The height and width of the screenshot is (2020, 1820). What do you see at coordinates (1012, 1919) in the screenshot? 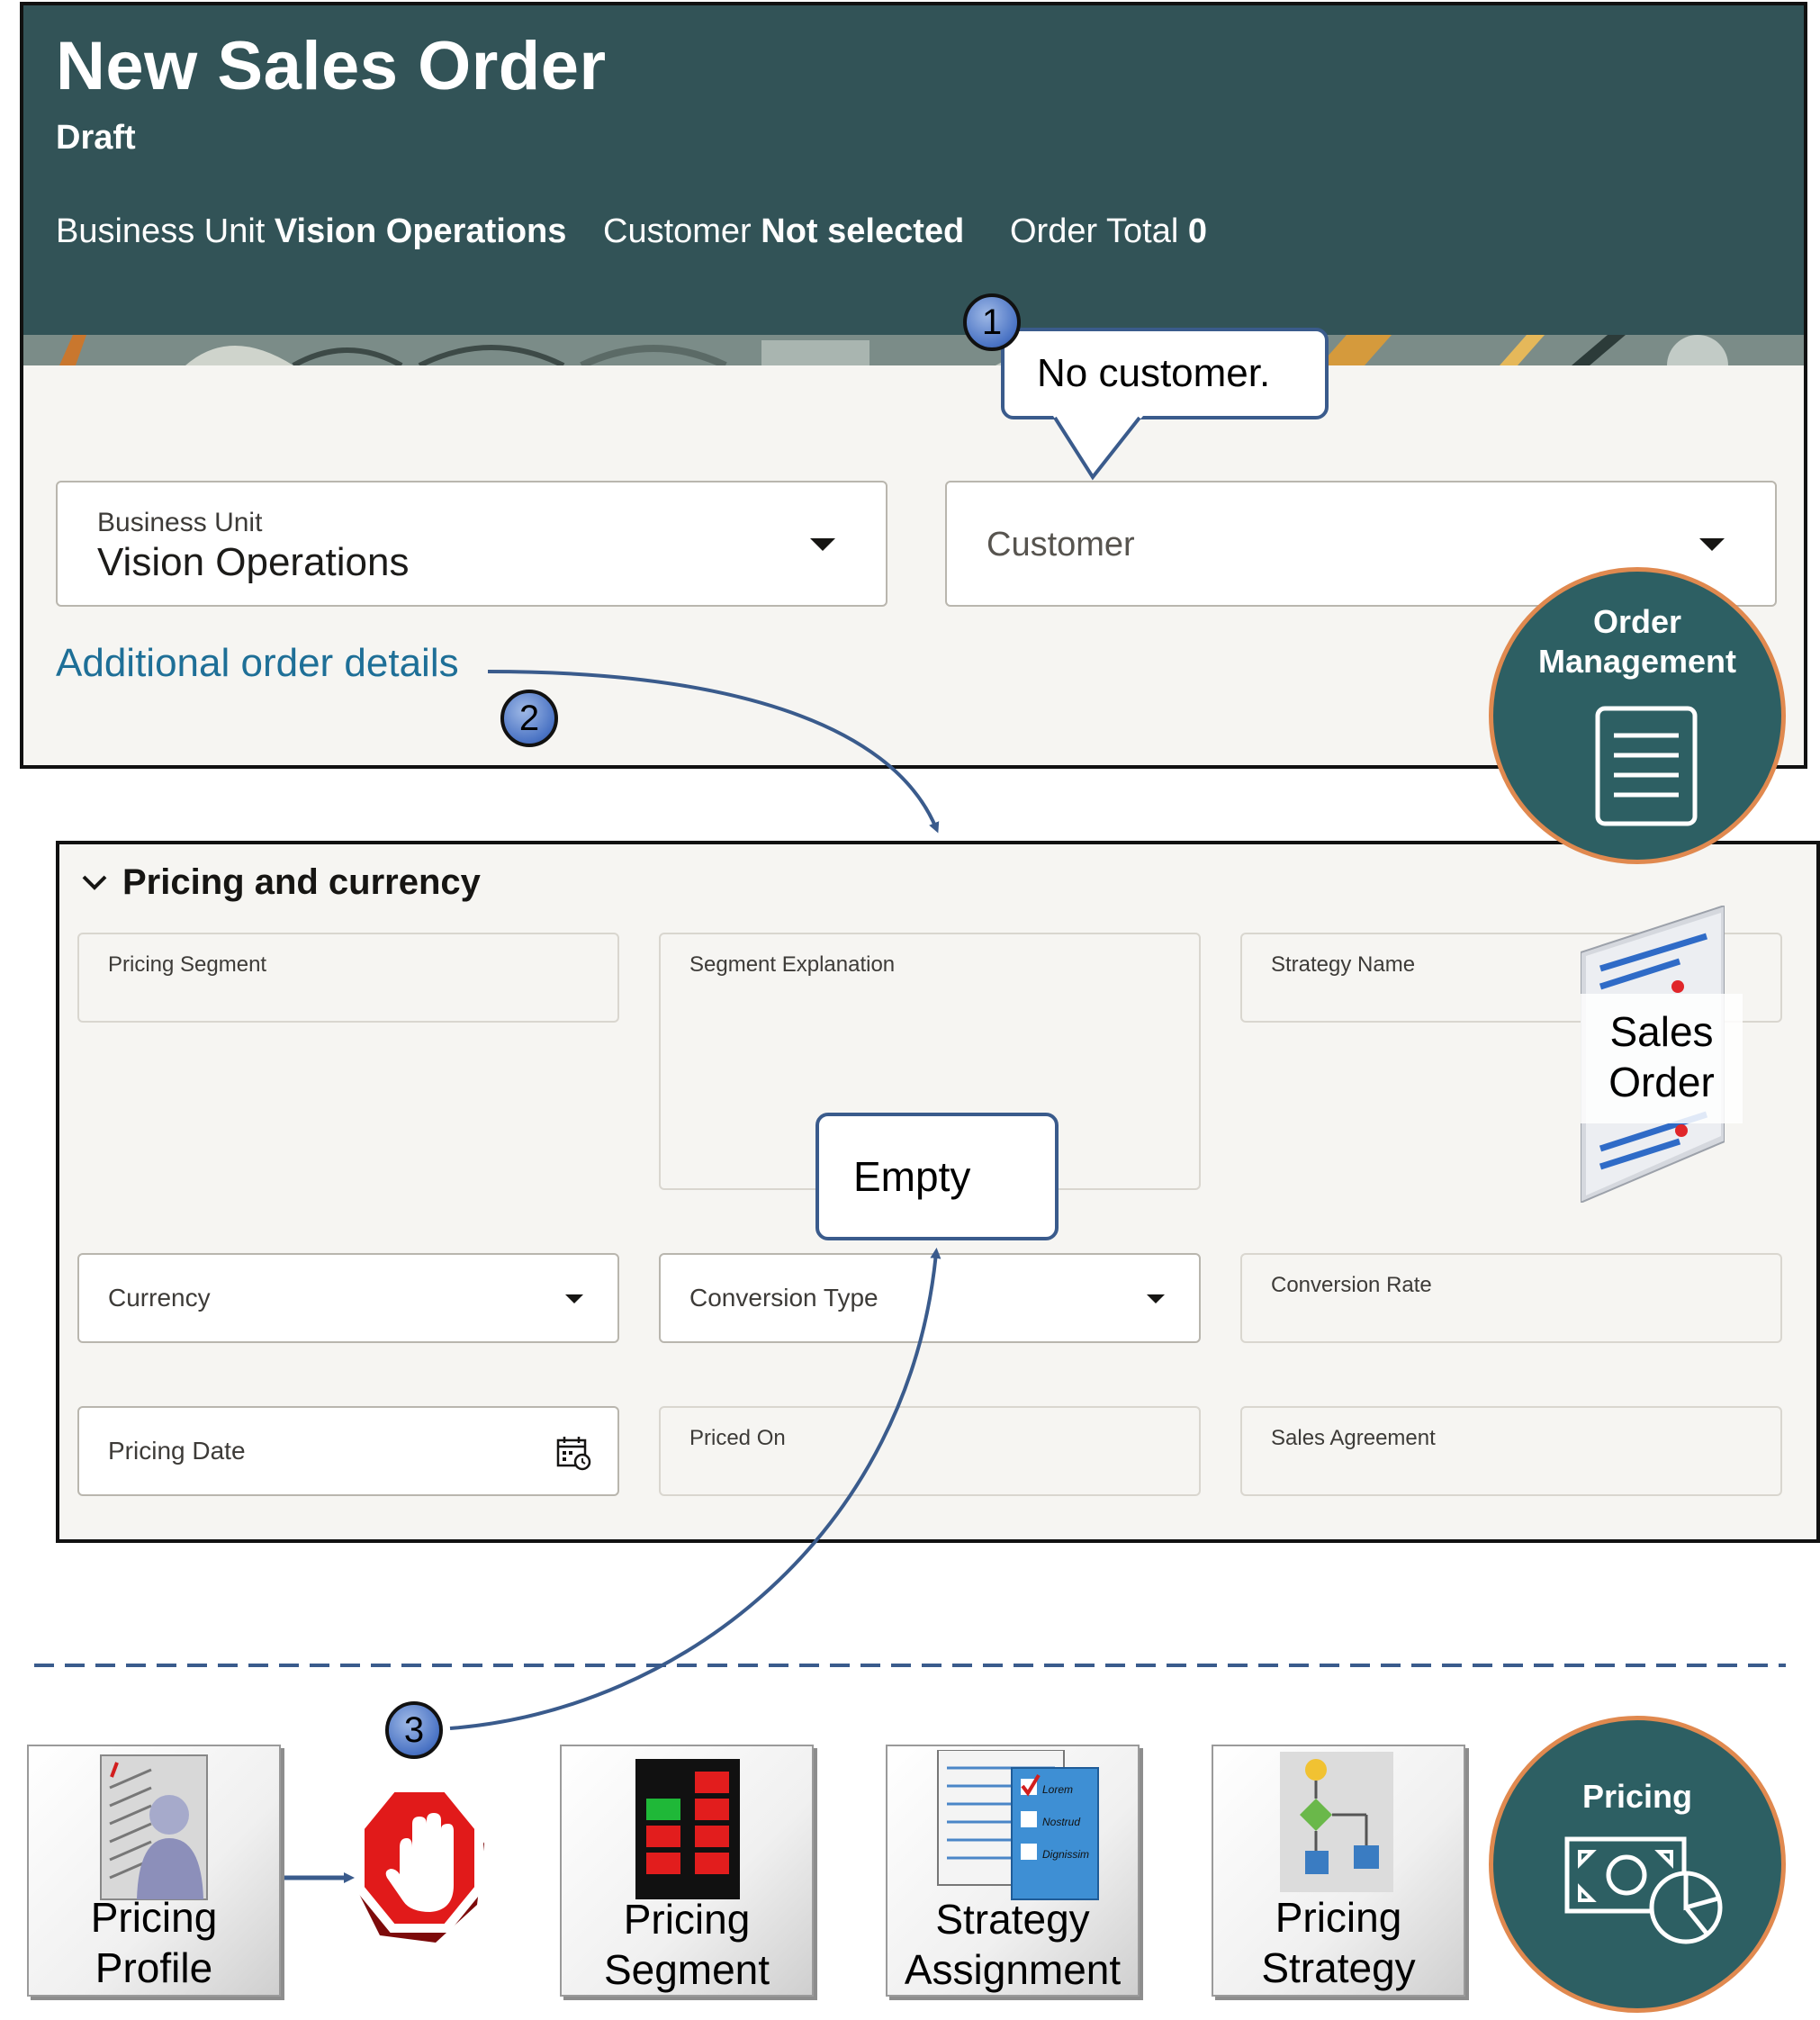
I see `strategy-assignment-label-1: Strategy` at bounding box center [1012, 1919].